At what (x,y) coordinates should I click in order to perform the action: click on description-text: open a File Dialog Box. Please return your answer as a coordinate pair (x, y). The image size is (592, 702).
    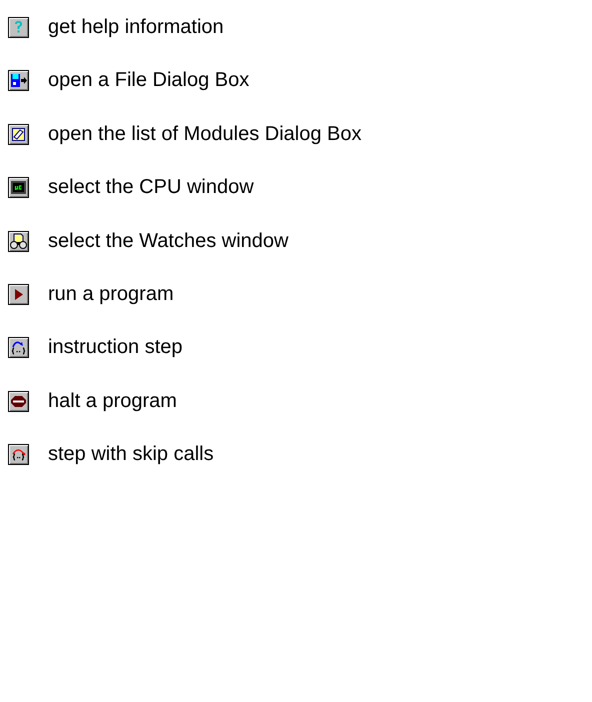
    Looking at the image, I should click on (149, 81).